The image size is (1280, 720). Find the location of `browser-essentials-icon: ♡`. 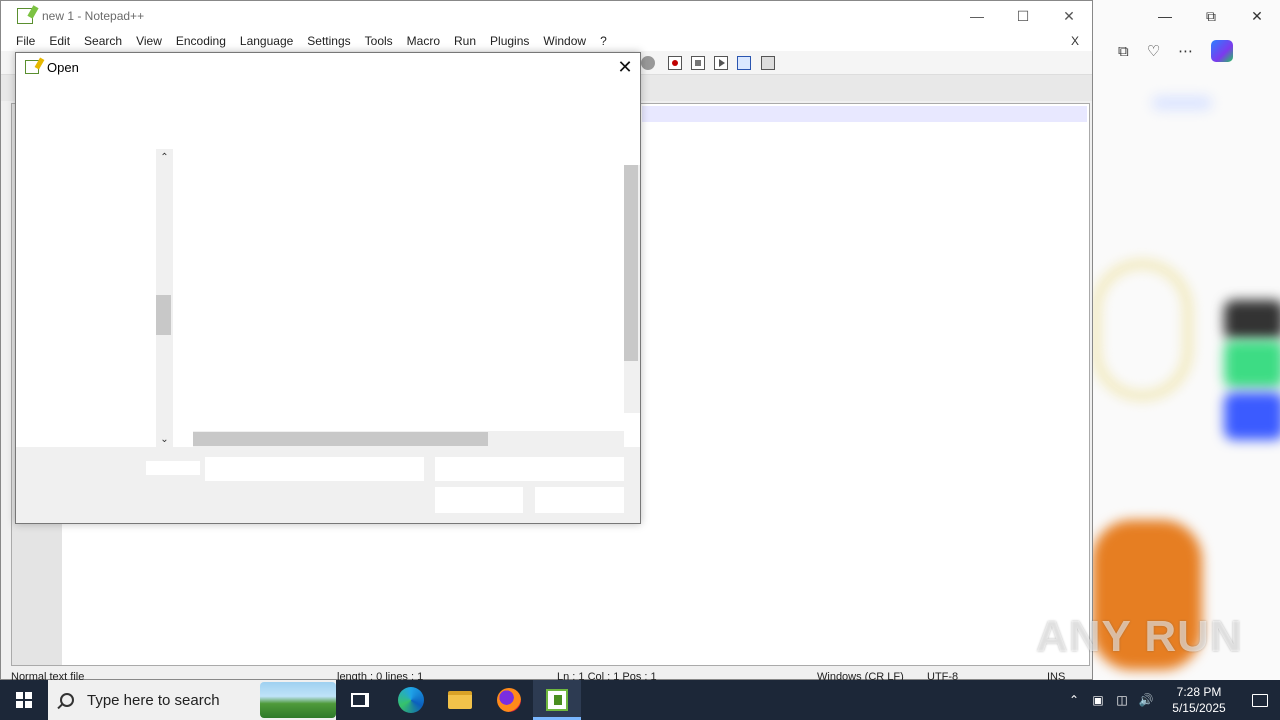

browser-essentials-icon: ♡ is located at coordinates (1153, 51).